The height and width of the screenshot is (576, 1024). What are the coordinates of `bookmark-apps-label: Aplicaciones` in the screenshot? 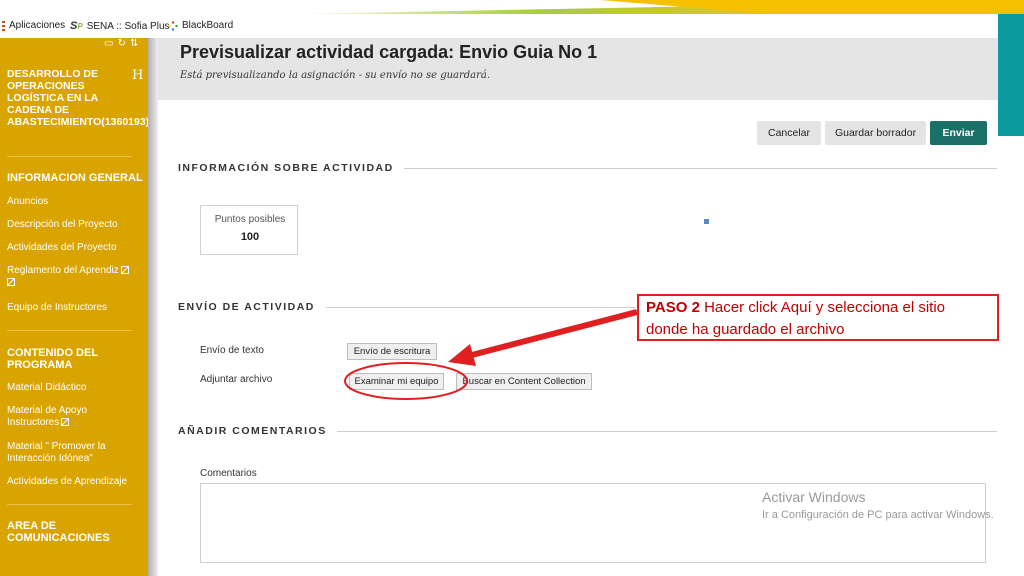 It's located at (37, 25).